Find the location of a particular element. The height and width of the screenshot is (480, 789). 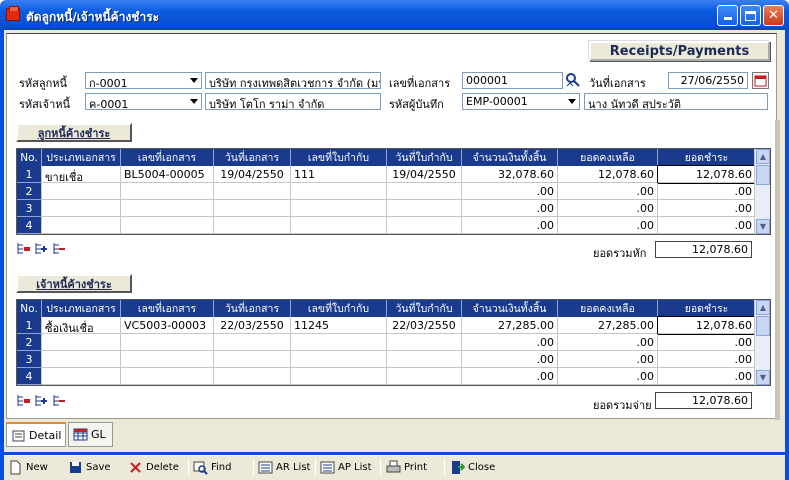

doc-no-input: 000001 is located at coordinates (512, 80).